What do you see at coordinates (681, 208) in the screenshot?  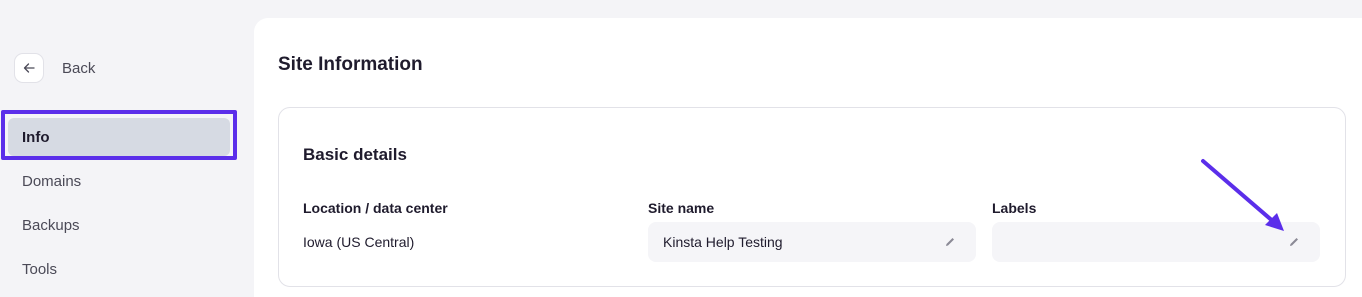 I see `site-name-label: Site name` at bounding box center [681, 208].